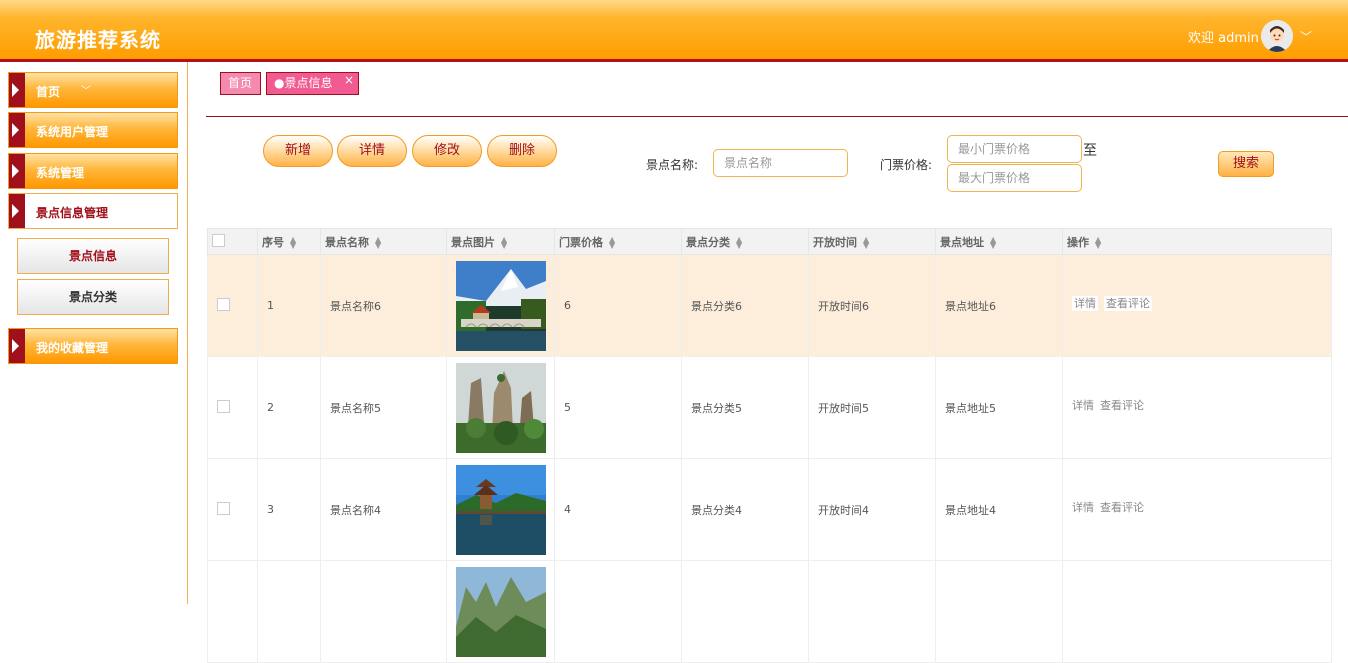 The image size is (1348, 663). I want to click on cell-address: 景点地址6, so click(999, 305).